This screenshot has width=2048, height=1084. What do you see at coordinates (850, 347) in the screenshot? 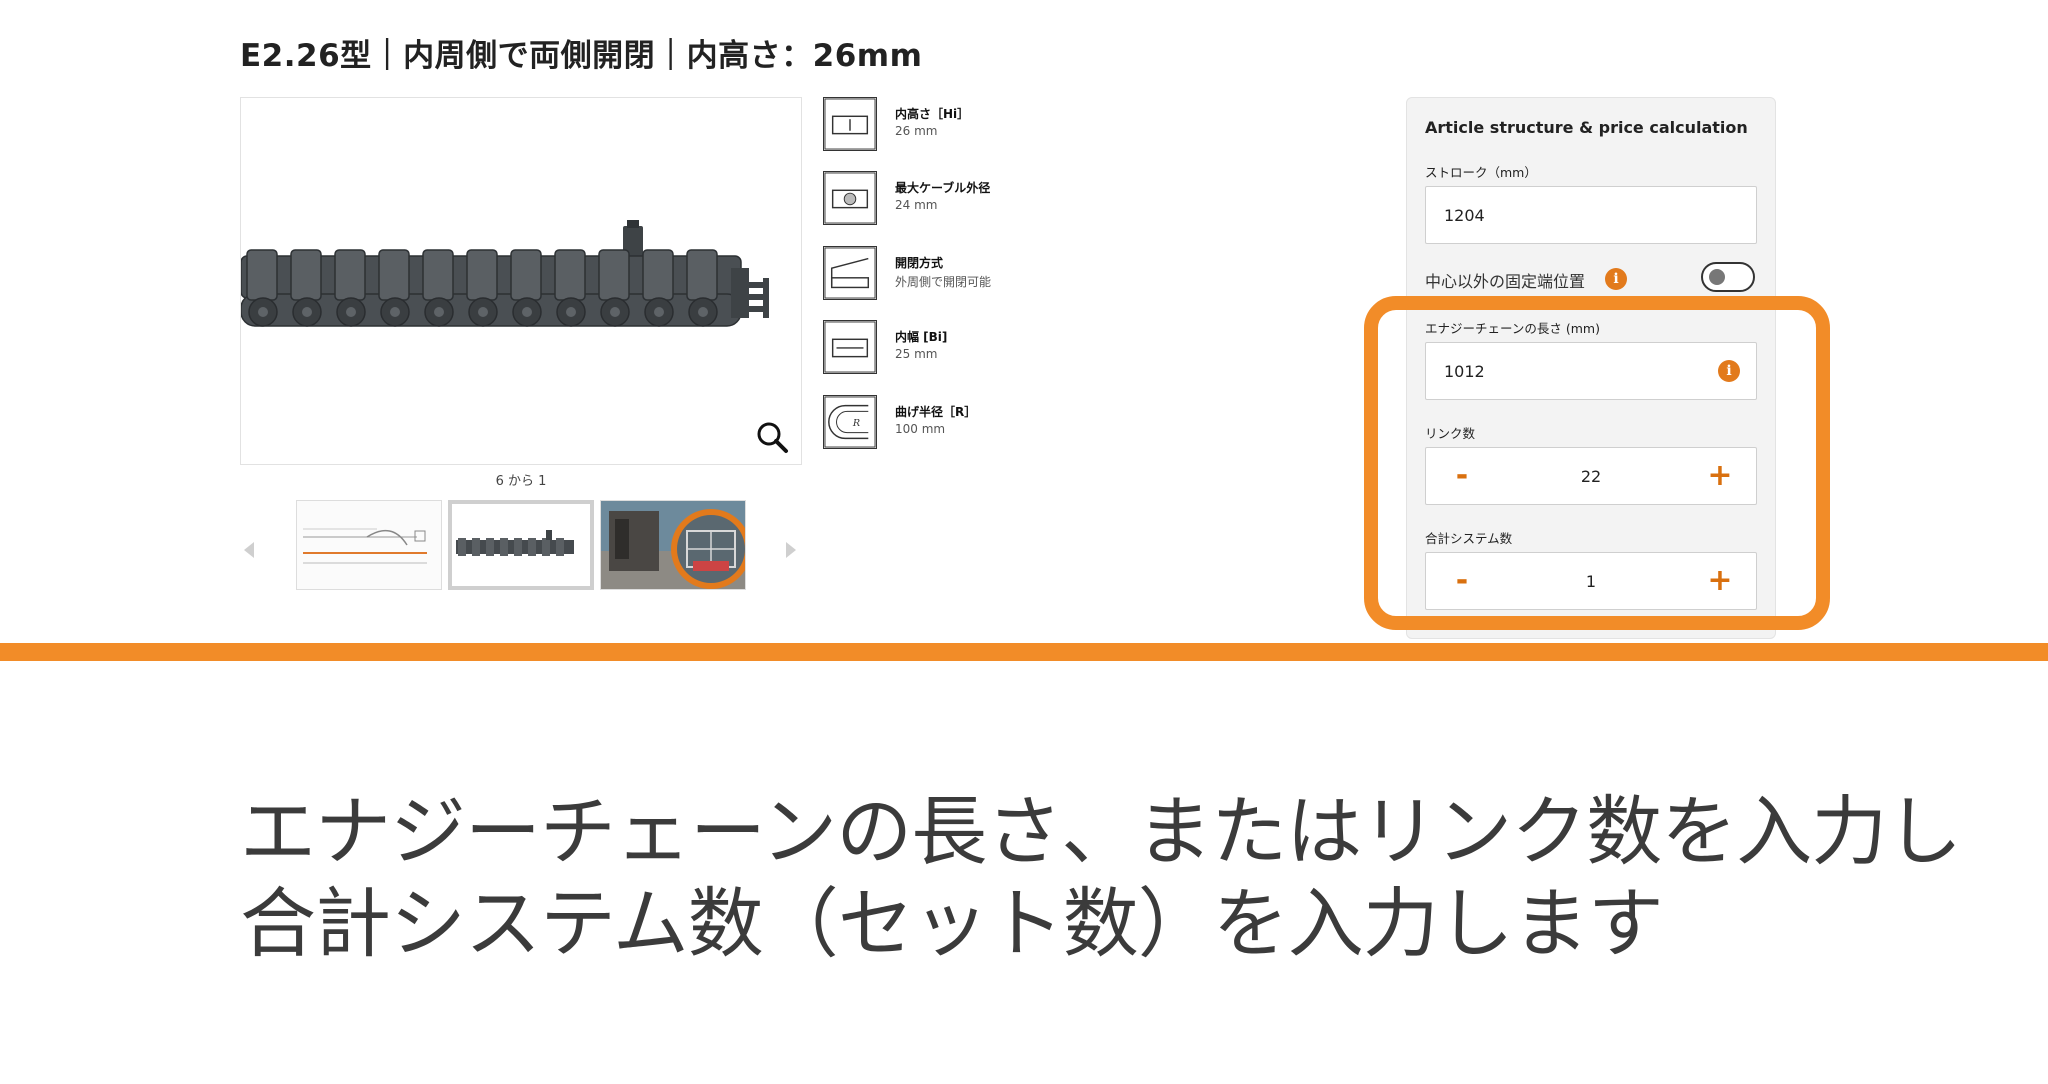
I see `inner-width-icon` at bounding box center [850, 347].